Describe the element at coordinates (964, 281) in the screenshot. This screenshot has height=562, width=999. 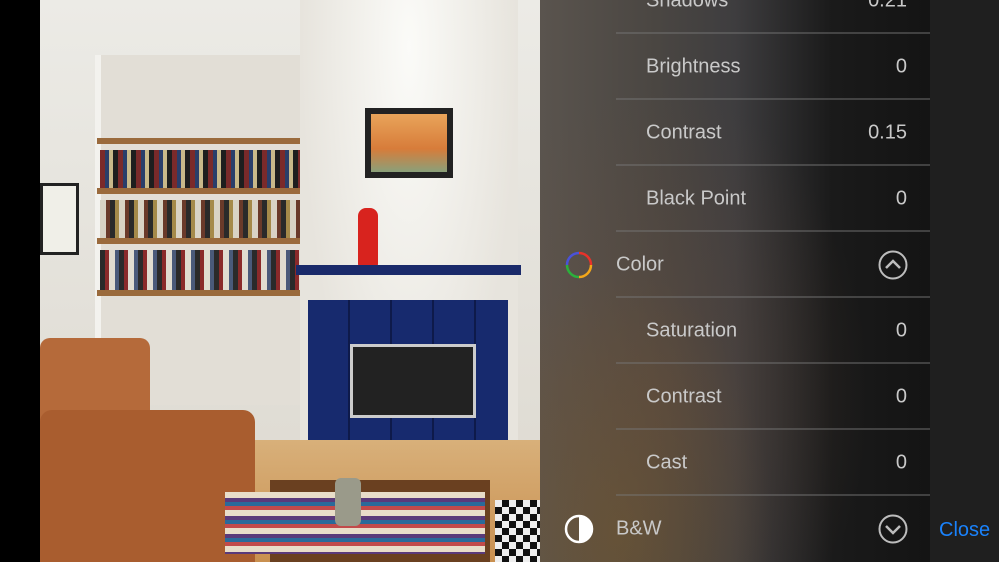
I see `side-toolbar` at that location.